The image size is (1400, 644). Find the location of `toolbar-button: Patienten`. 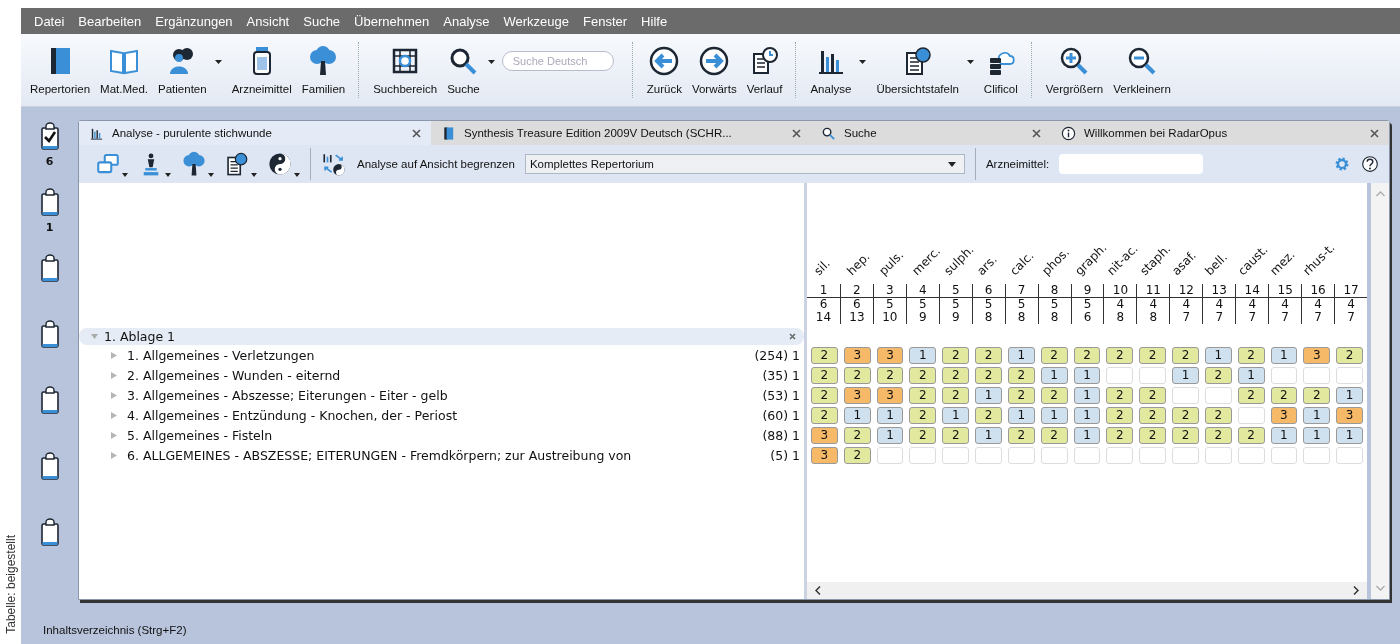

toolbar-button: Patienten is located at coordinates (190, 70).